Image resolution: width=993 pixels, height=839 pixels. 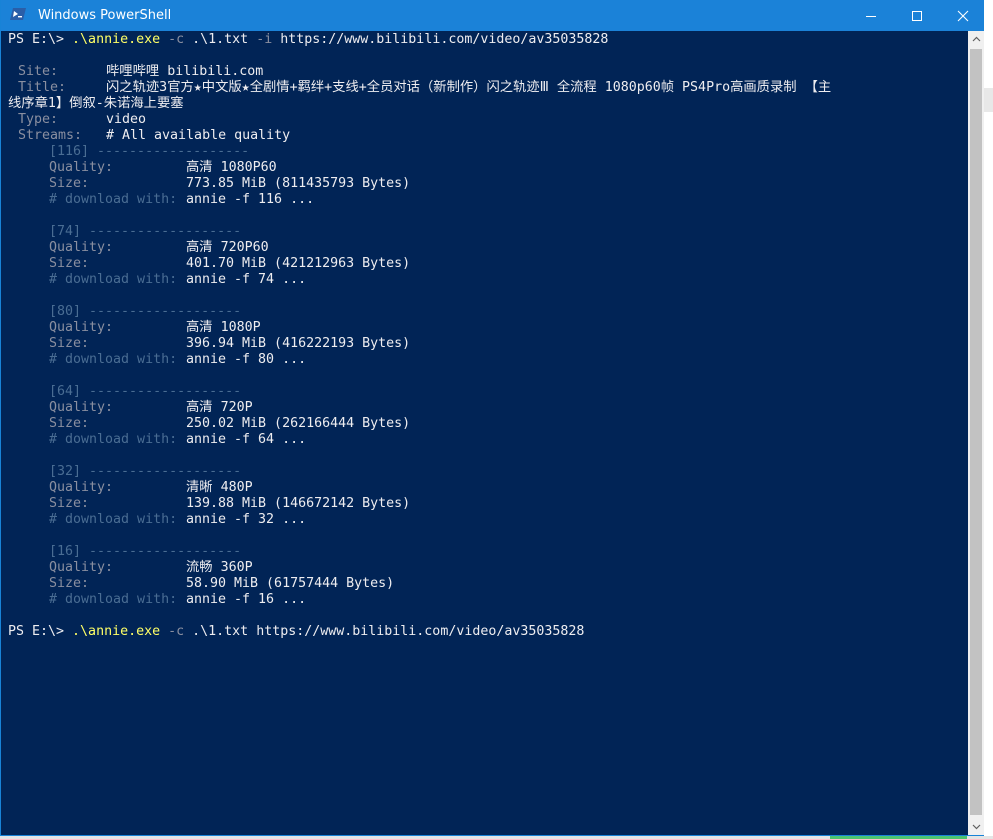 I want to click on scroll-up-button, so click(x=976, y=39).